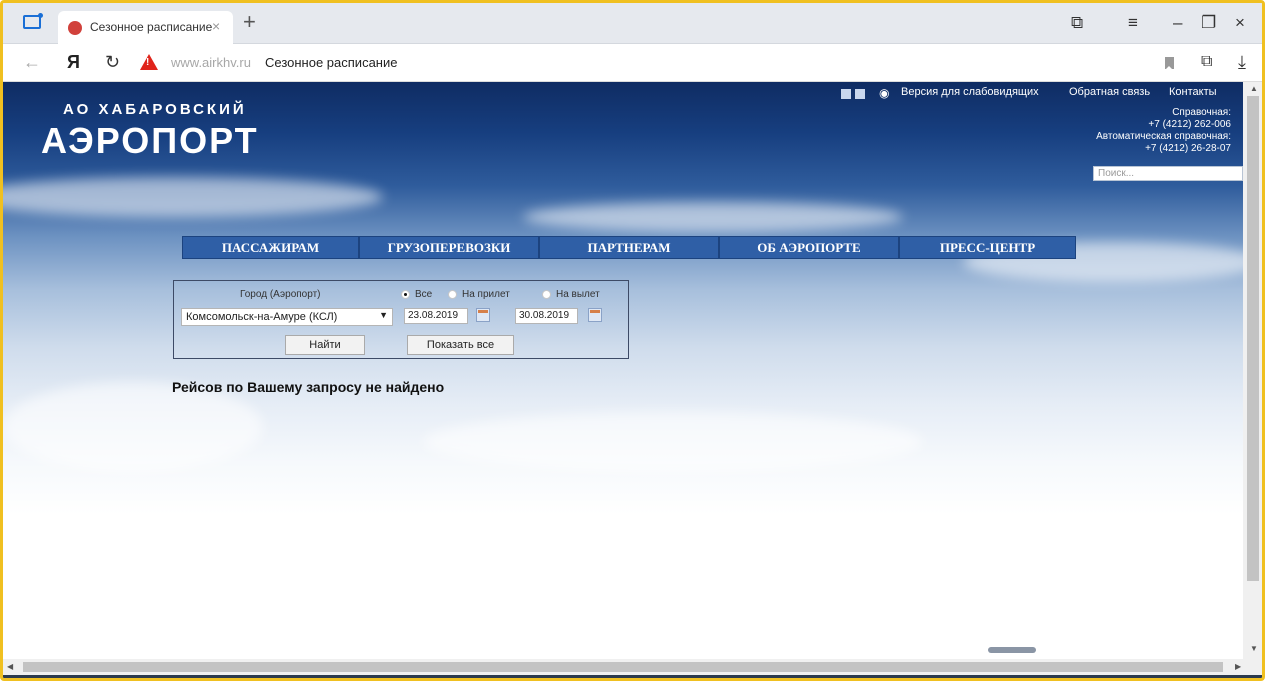 This screenshot has width=1265, height=681. What do you see at coordinates (211, 62) in the screenshot?
I see `url-domain: www.airkhv.ru` at bounding box center [211, 62].